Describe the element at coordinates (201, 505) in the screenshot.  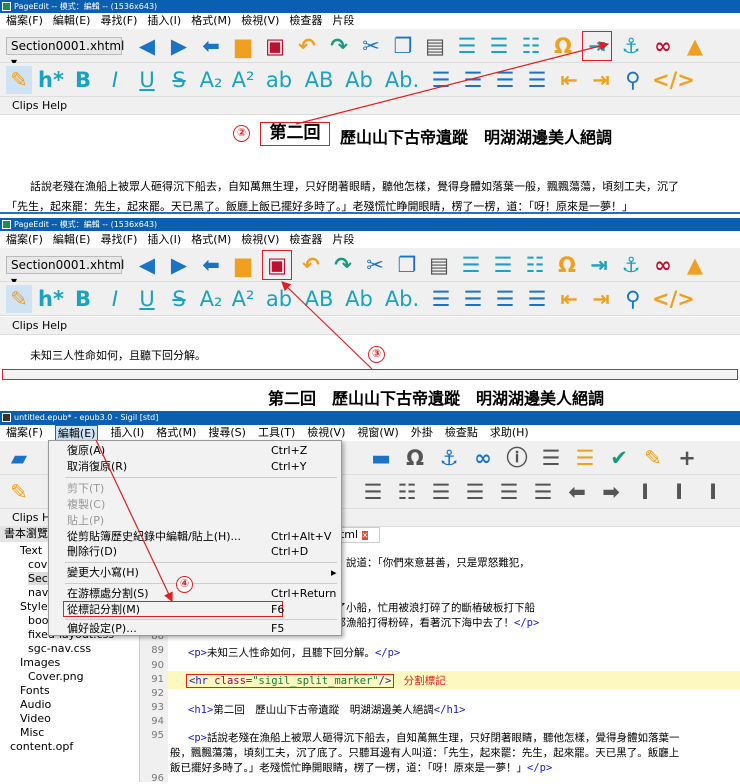
I see `menu-item-copy: 複製(C)` at that location.